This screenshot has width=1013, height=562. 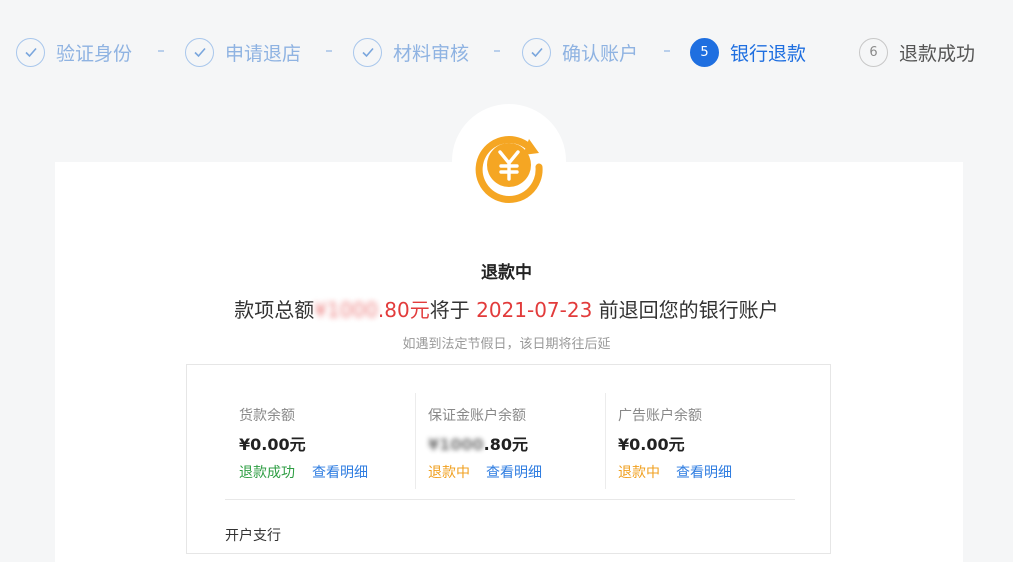 What do you see at coordinates (509, 169) in the screenshot?
I see `yen-refund-icon` at bounding box center [509, 169].